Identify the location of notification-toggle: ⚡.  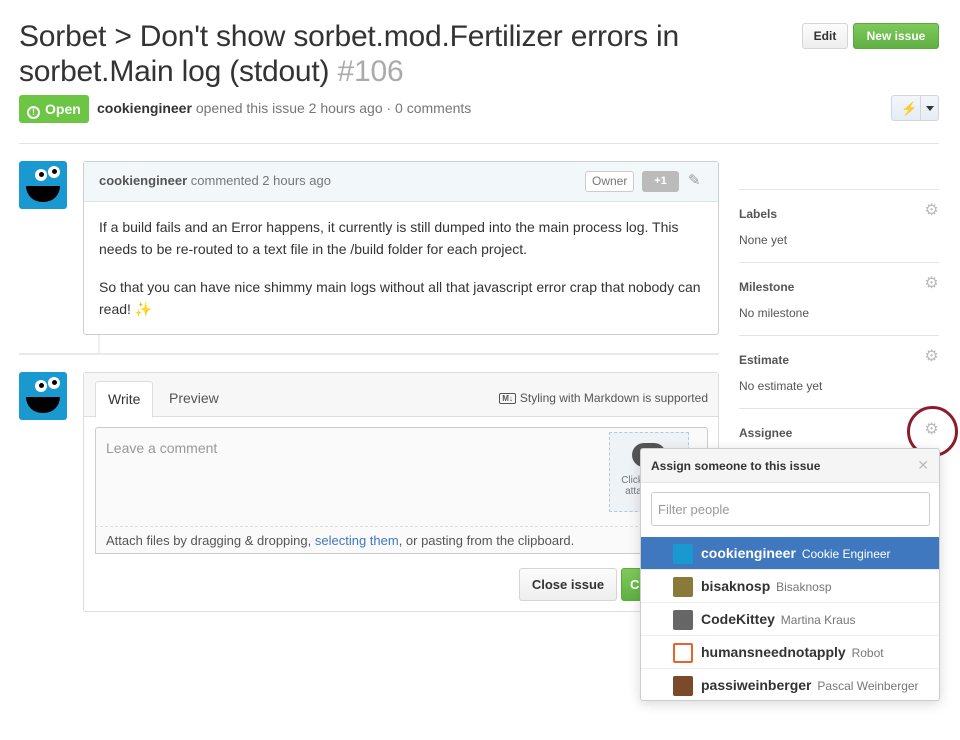
(915, 108).